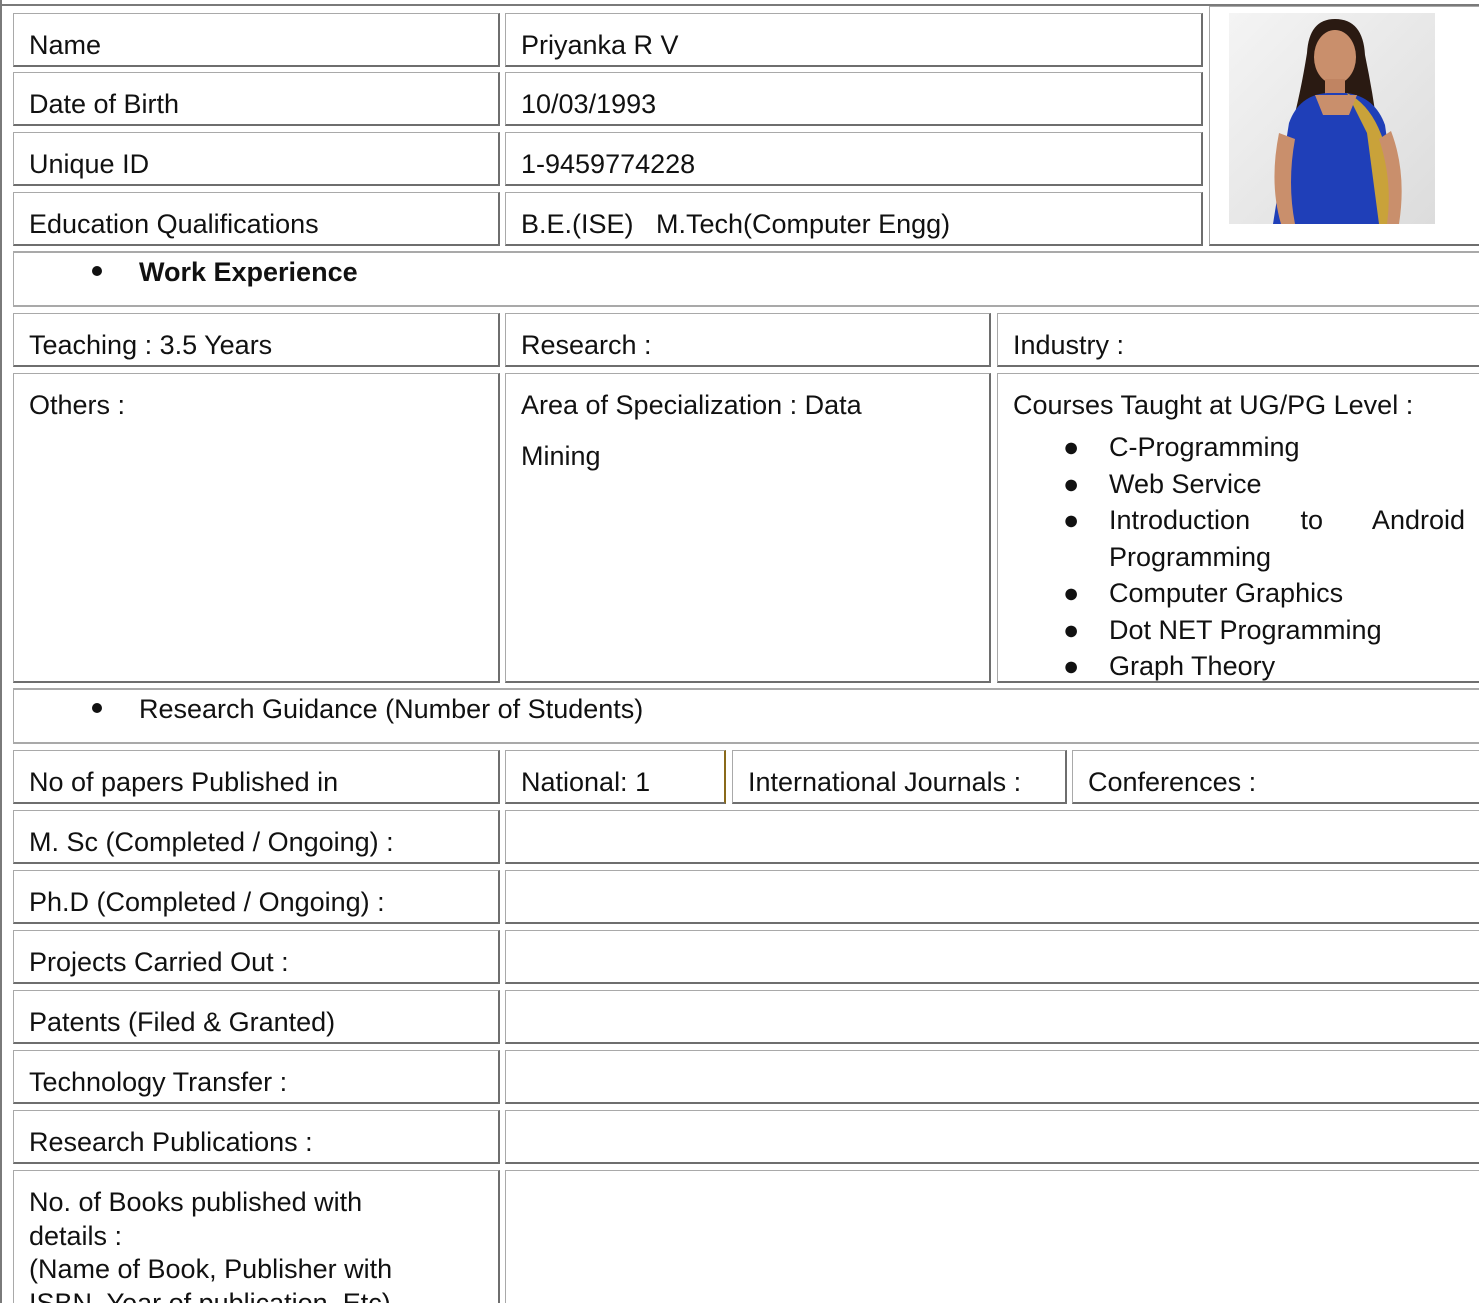 The height and width of the screenshot is (1303, 1479). I want to click on uid-value-cell: 1-9459774228, so click(854, 159).